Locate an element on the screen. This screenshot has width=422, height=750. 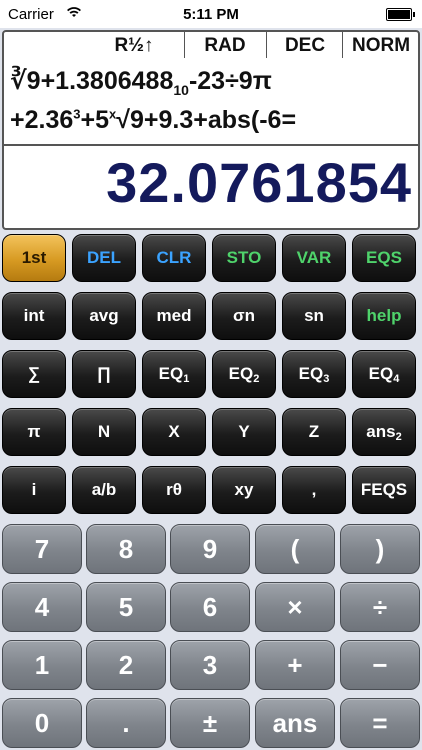
key-equals: = is located at coordinates (380, 723).